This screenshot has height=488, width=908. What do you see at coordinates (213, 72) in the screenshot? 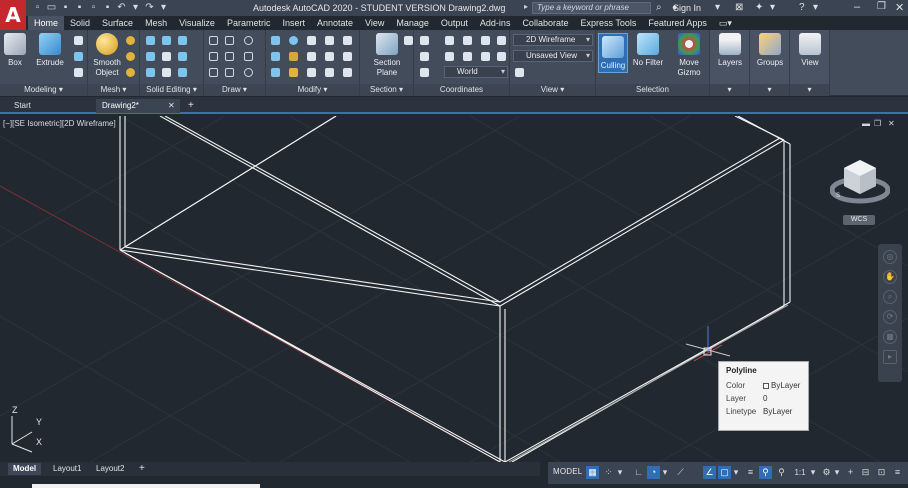
I see `polygon-icon` at bounding box center [213, 72].